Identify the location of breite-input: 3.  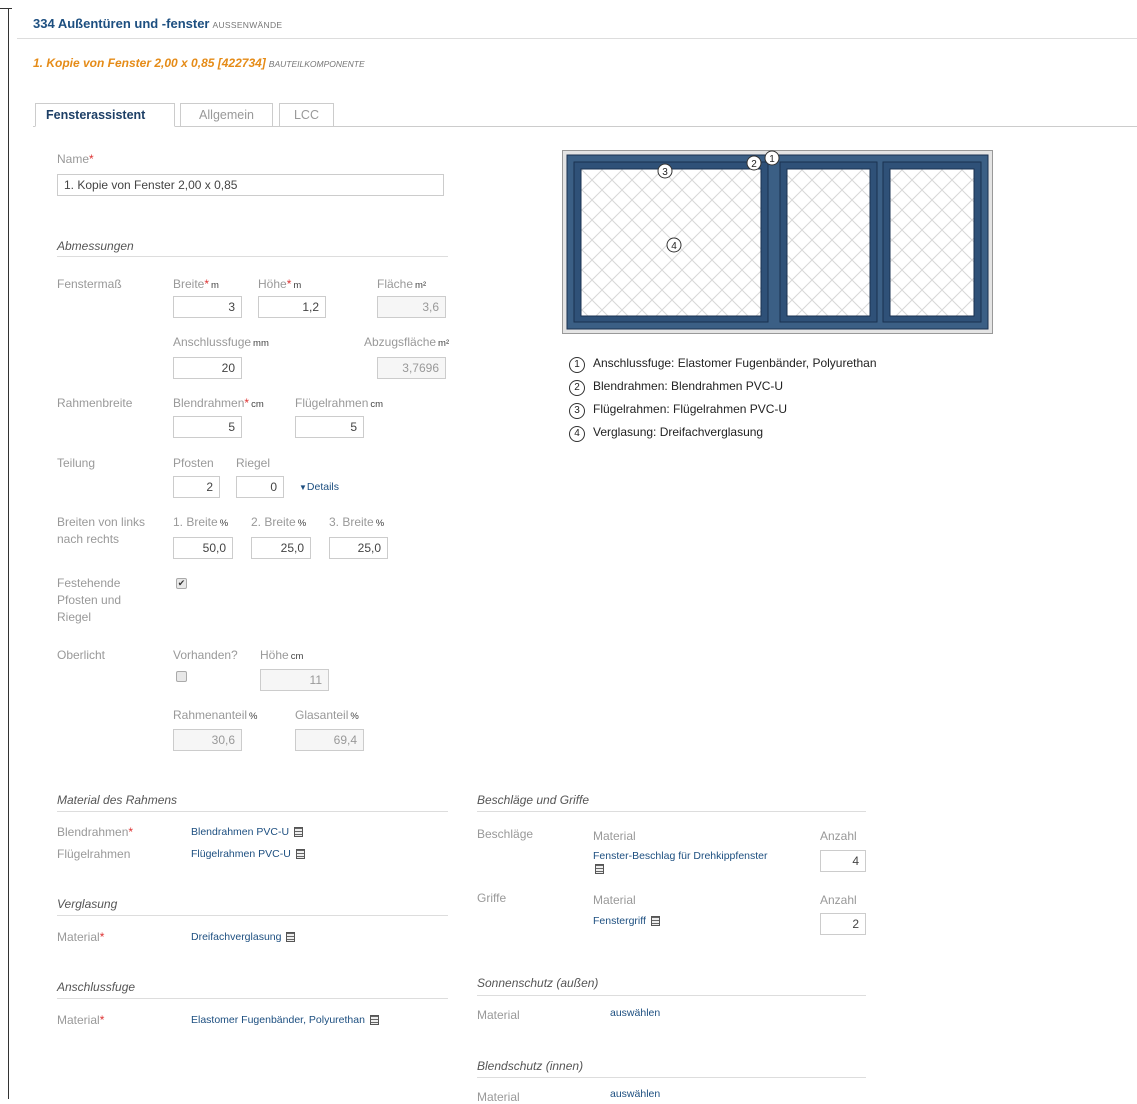
(207, 307).